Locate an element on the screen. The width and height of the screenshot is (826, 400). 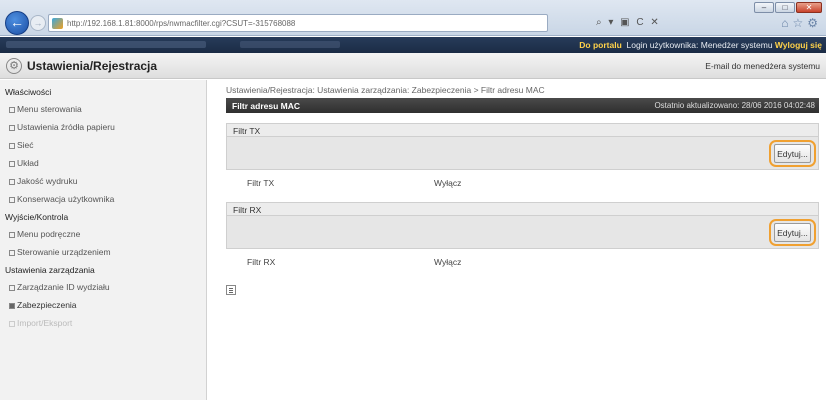
rx-filter-row: Filtr RX Wyłącz is located at coordinates (522, 260).